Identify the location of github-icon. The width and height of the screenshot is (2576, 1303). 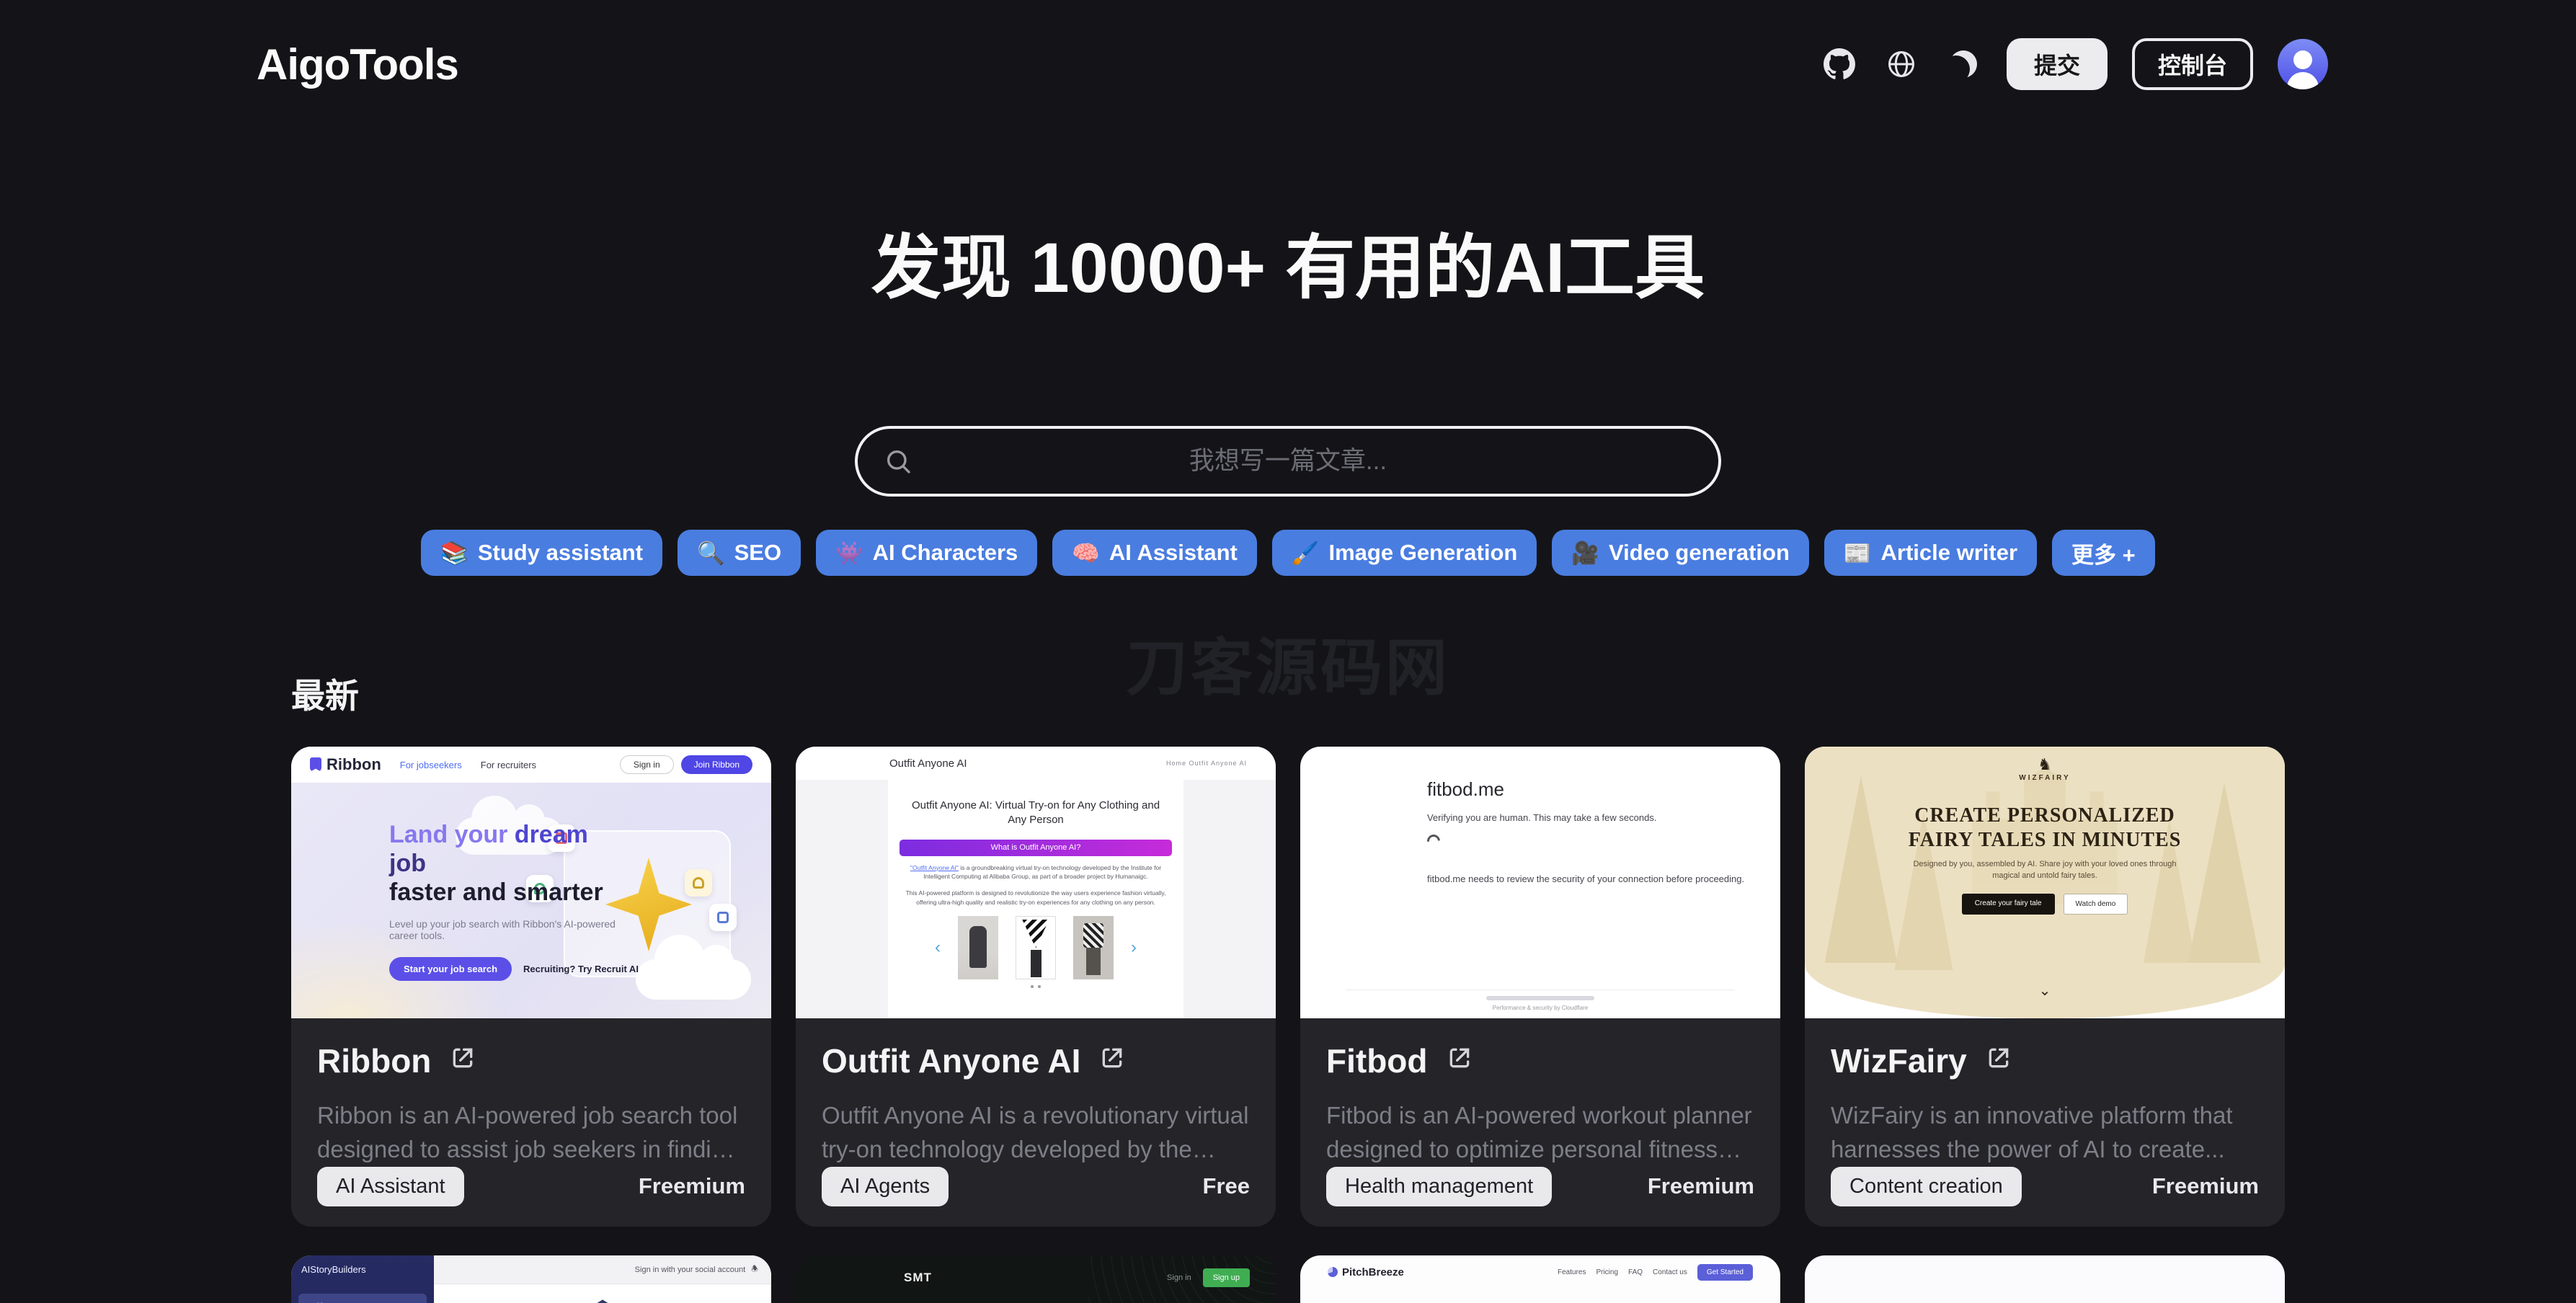
(1839, 64).